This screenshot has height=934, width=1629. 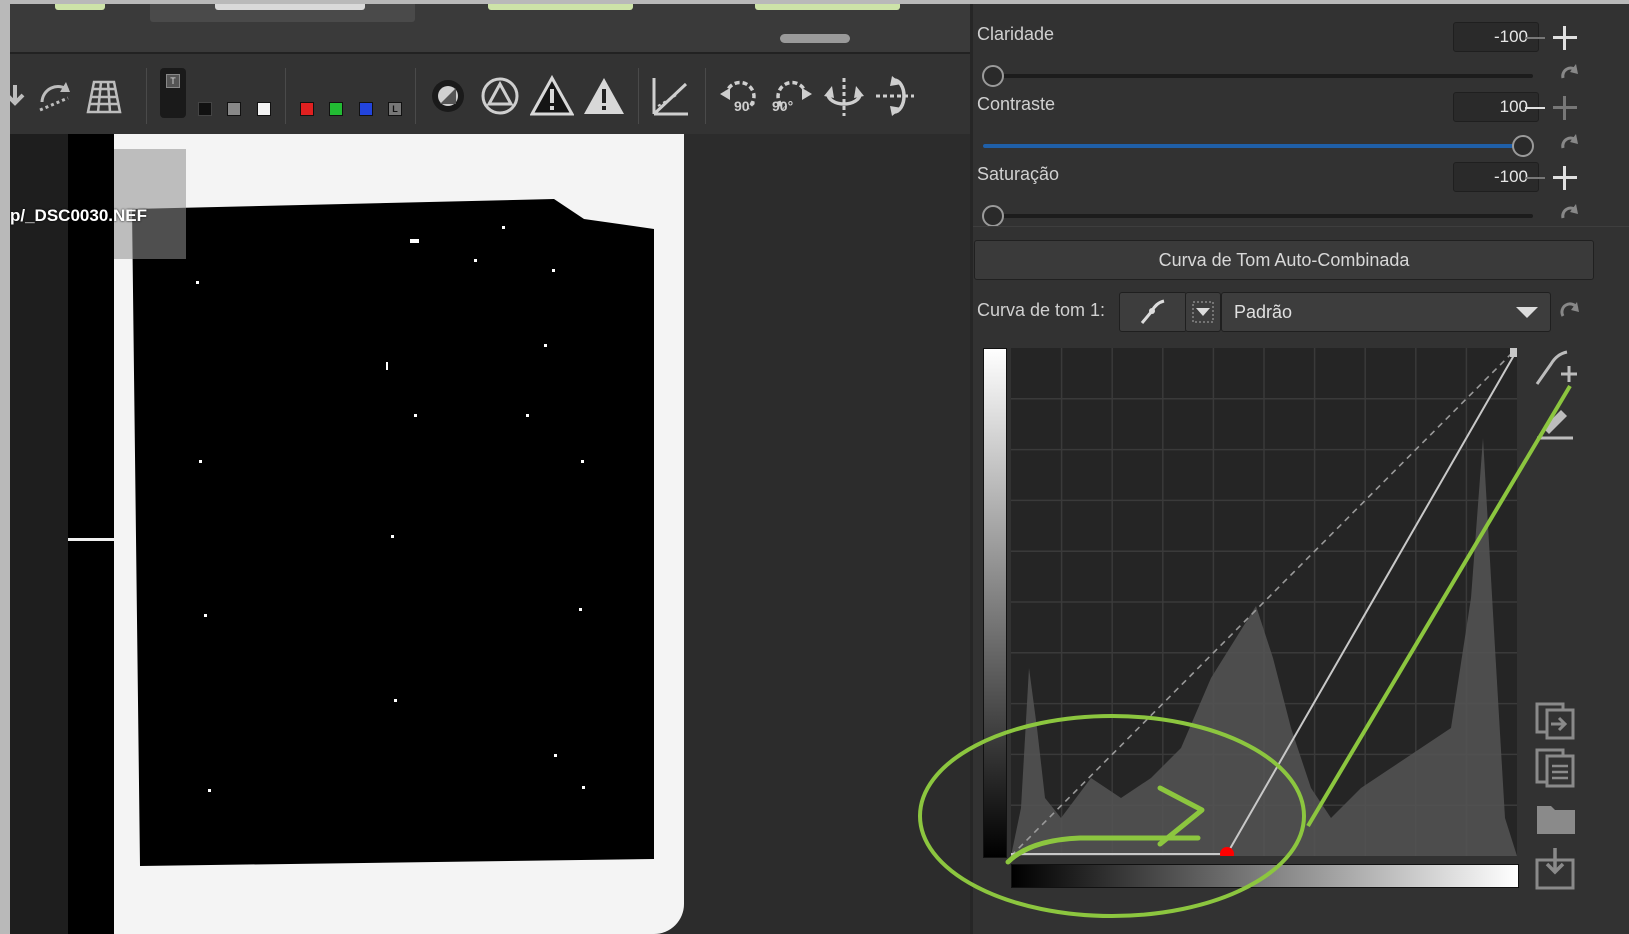 What do you see at coordinates (1439, 606) in the screenshot?
I see `annotation-pointer-line` at bounding box center [1439, 606].